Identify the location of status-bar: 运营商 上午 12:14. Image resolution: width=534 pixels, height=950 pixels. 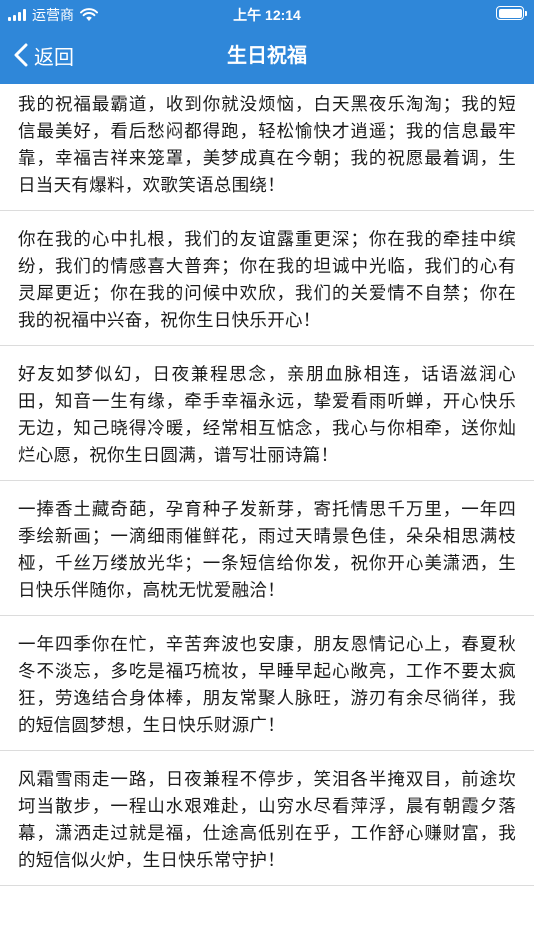
(267, 13).